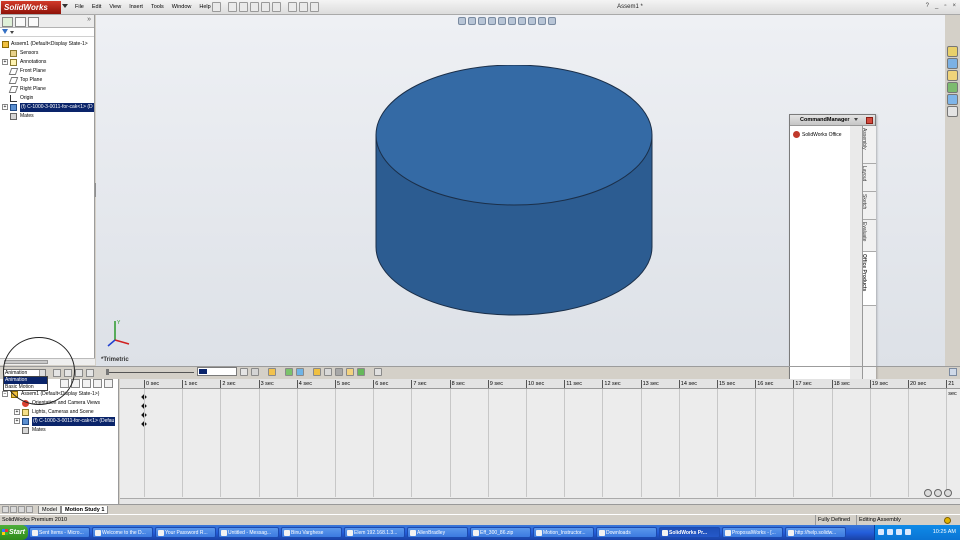  Describe the element at coordinates (952, 87) in the screenshot. I see `search-icon` at that location.